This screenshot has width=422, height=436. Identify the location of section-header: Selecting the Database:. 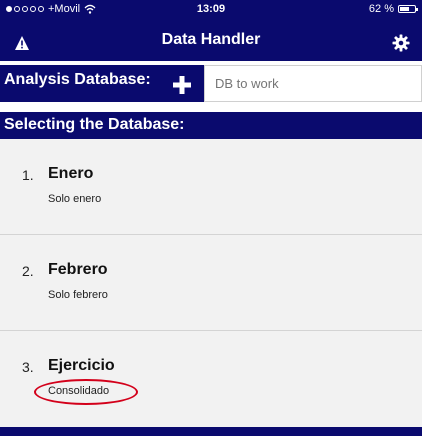
(211, 125).